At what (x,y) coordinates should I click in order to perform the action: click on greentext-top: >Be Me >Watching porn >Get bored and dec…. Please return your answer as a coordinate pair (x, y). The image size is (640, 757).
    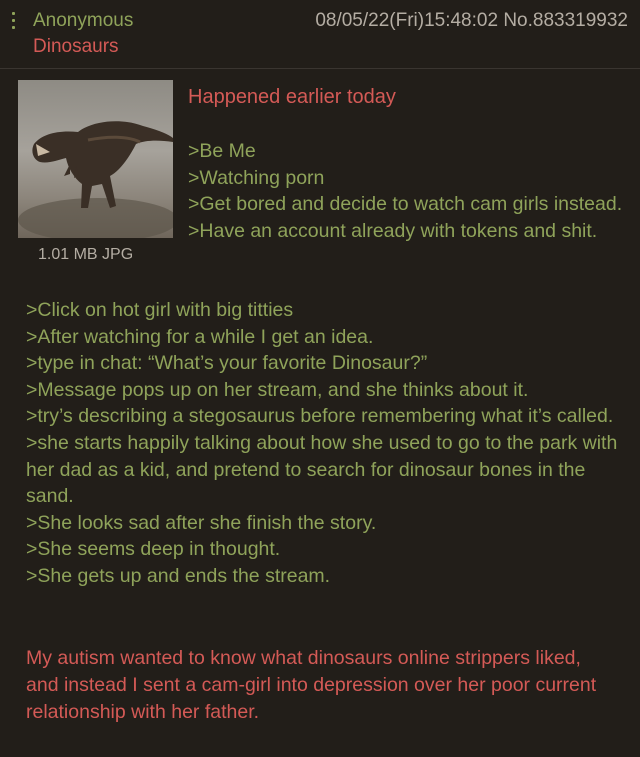
    Looking at the image, I should click on (408, 191).